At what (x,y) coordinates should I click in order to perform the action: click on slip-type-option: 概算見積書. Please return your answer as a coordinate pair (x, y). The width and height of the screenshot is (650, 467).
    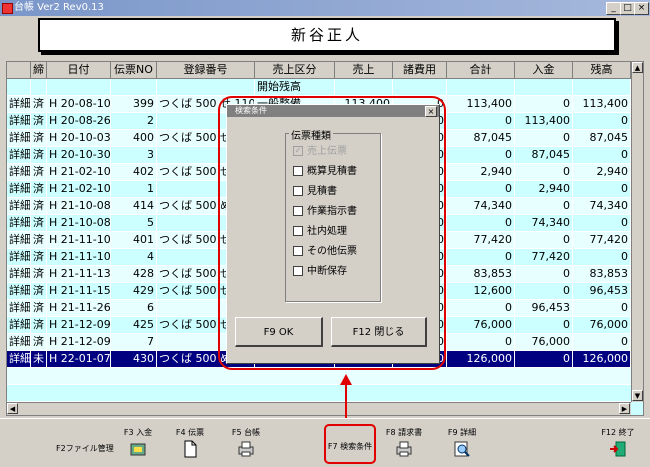
    Looking at the image, I should click on (325, 172).